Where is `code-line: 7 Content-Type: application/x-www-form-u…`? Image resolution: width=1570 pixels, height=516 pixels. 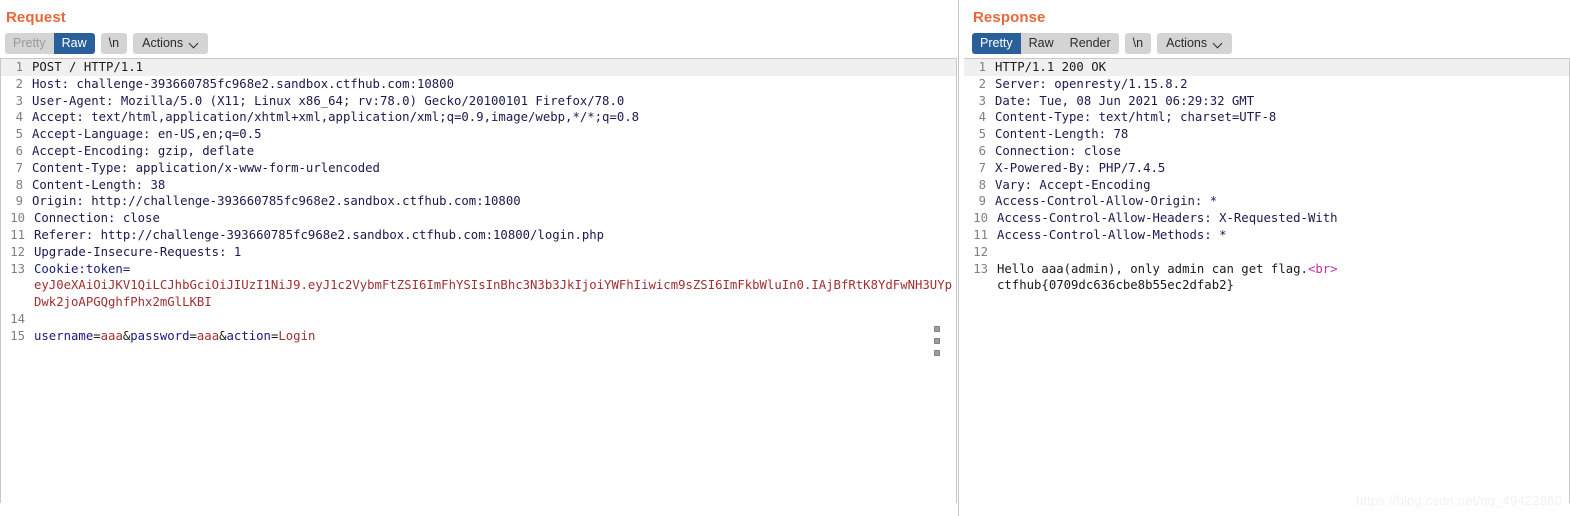
code-line: 7 Content-Type: application/x-www-form-u… is located at coordinates (478, 168).